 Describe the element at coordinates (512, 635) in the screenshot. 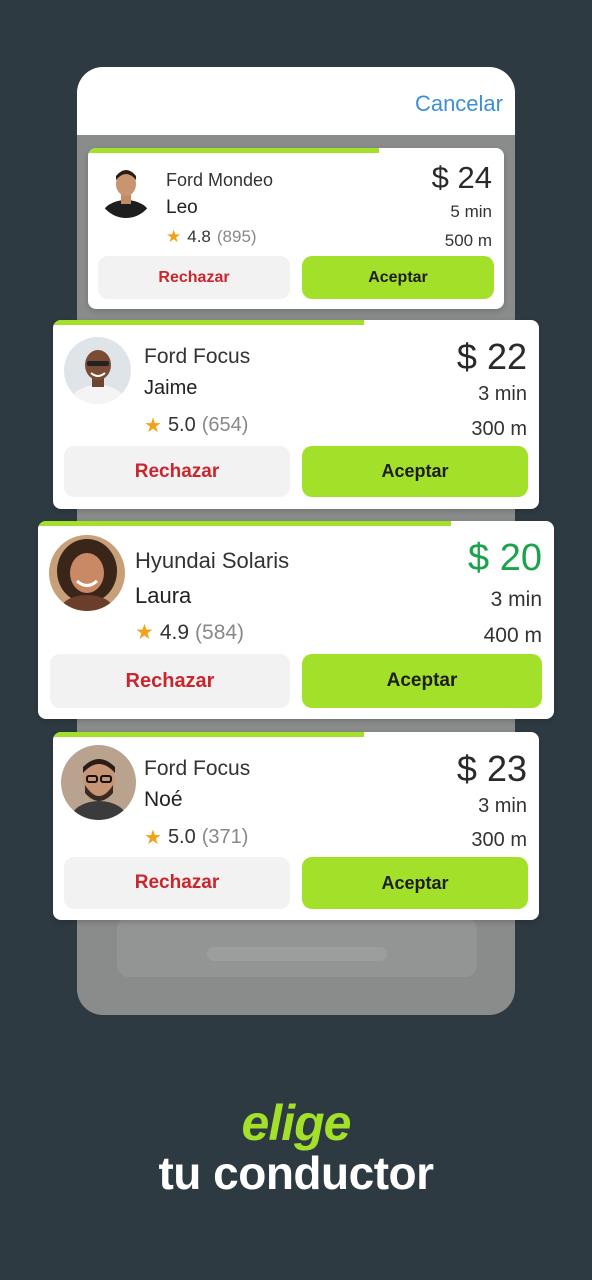

I see `distance: 400 m` at that location.